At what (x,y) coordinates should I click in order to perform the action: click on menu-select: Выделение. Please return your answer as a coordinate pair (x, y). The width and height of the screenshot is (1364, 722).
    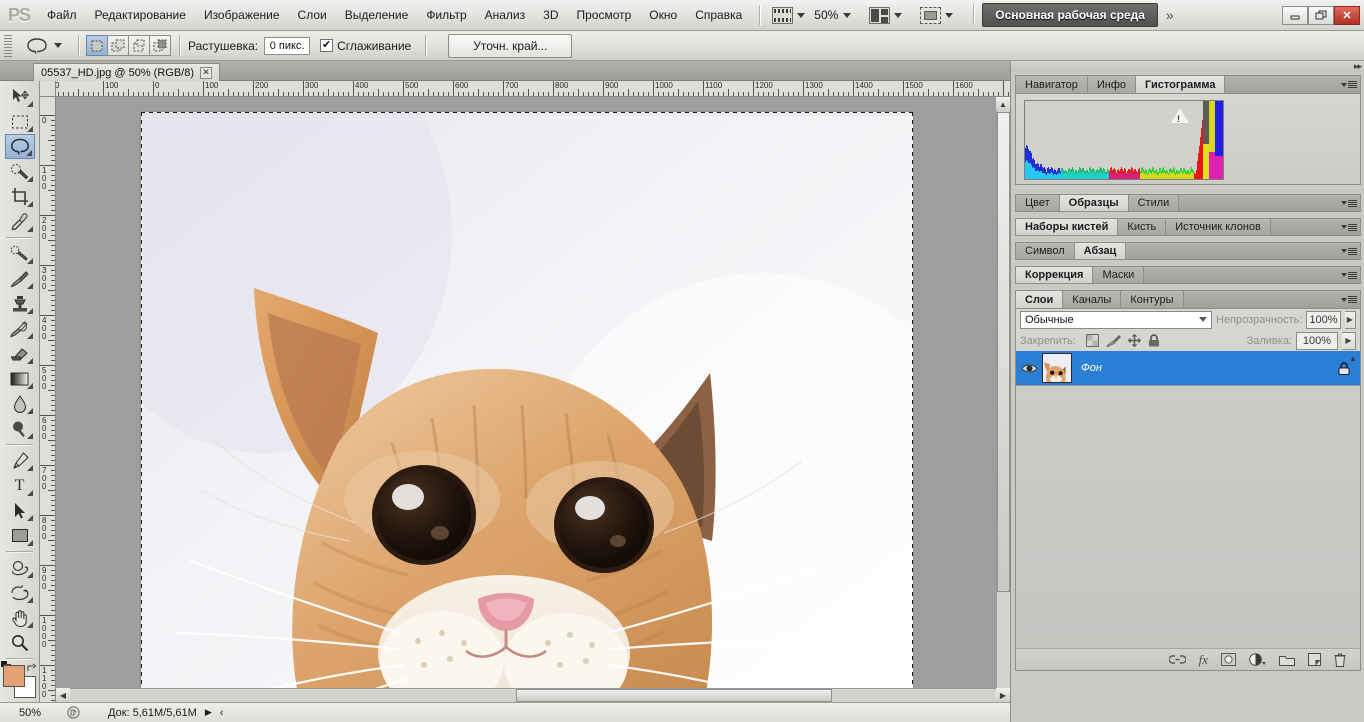
    Looking at the image, I should click on (377, 15).